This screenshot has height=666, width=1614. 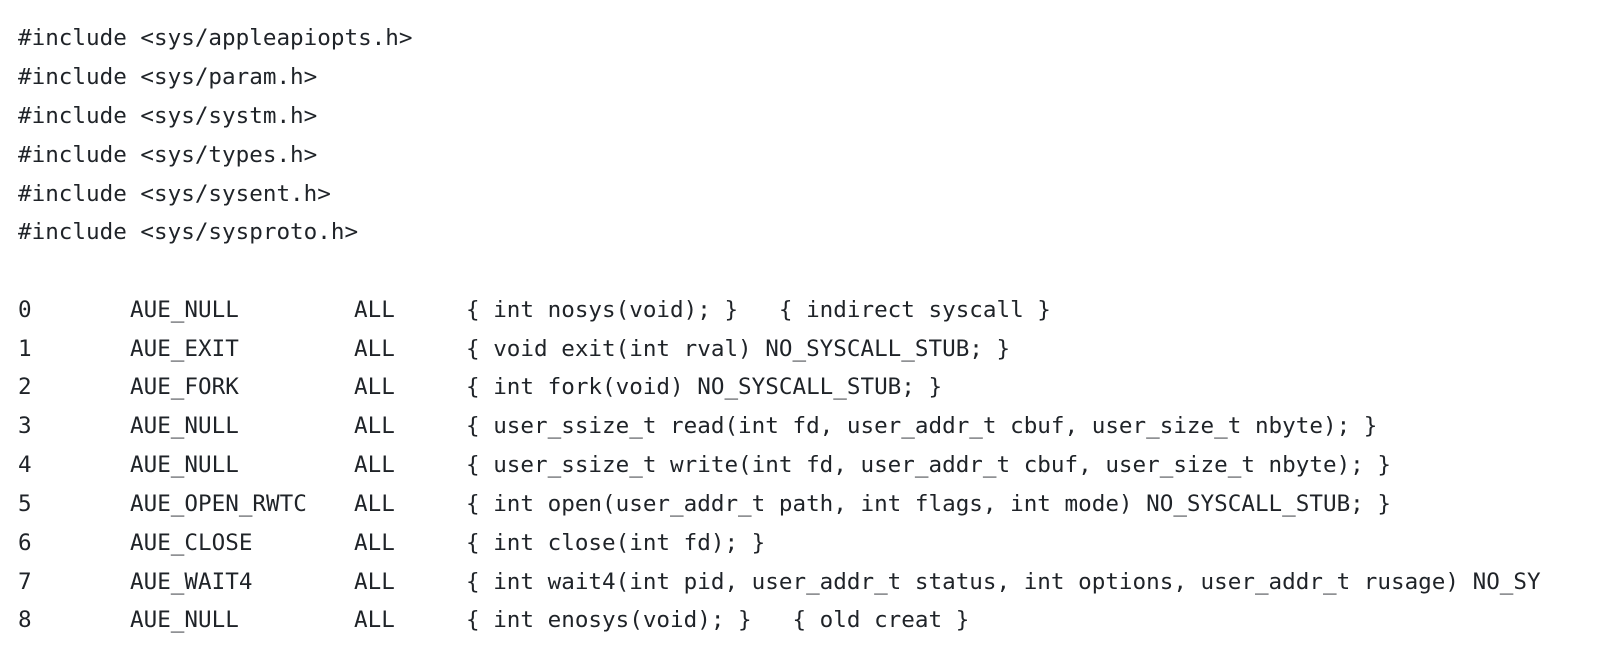 What do you see at coordinates (718, 620) in the screenshot?
I see `syscall-declaration: { int enosys(void); } { old creat }` at bounding box center [718, 620].